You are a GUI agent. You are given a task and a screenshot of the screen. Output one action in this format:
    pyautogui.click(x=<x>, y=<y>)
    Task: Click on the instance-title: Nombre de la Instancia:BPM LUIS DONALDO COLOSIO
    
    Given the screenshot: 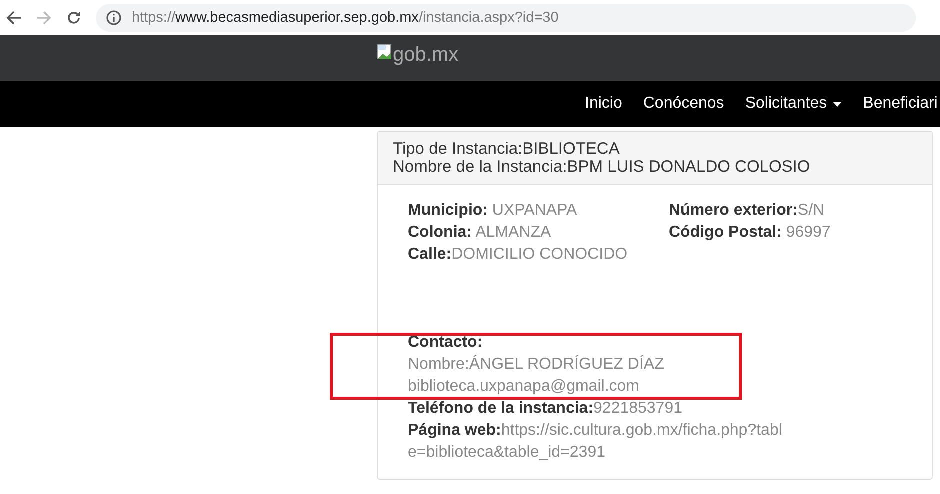 What is the action you would take?
    pyautogui.click(x=602, y=167)
    